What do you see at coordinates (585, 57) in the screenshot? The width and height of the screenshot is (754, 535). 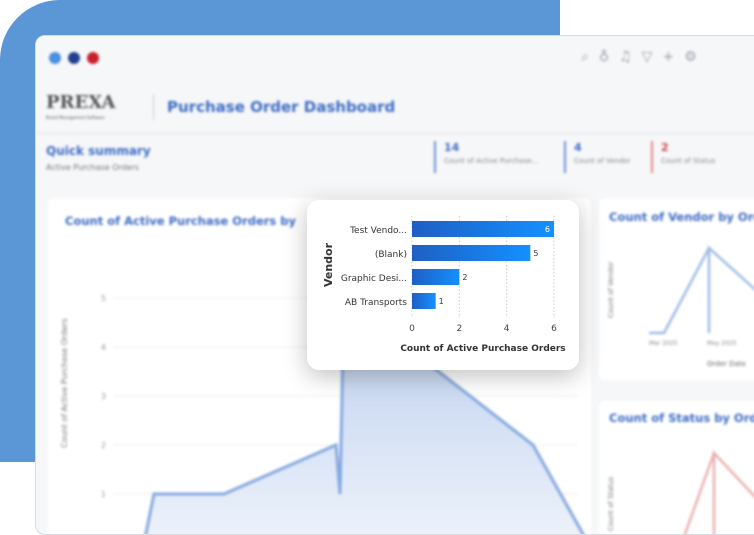 I see `search-icon: ⌕` at bounding box center [585, 57].